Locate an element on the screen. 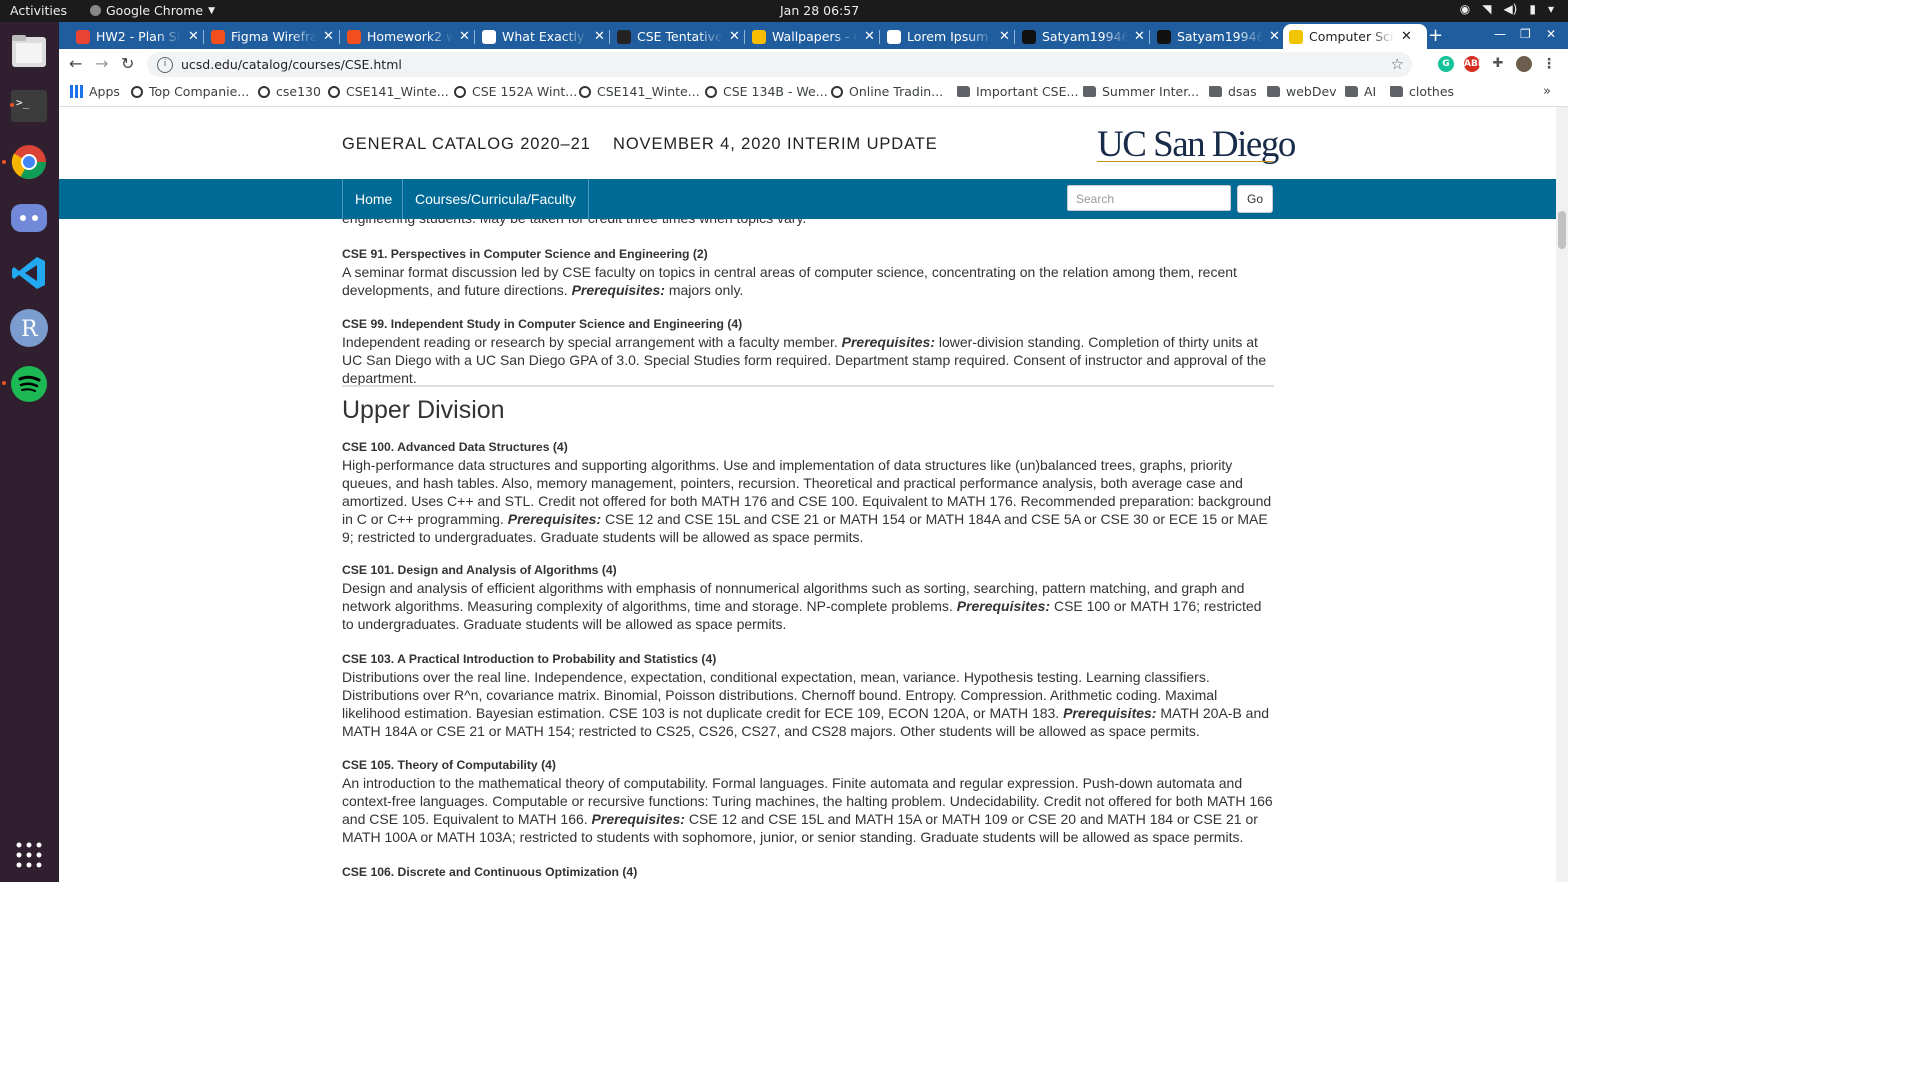 This screenshot has height=1080, width=1920. course-title: CSE 100. Advanced Data Structures (4) is located at coordinates (455, 447).